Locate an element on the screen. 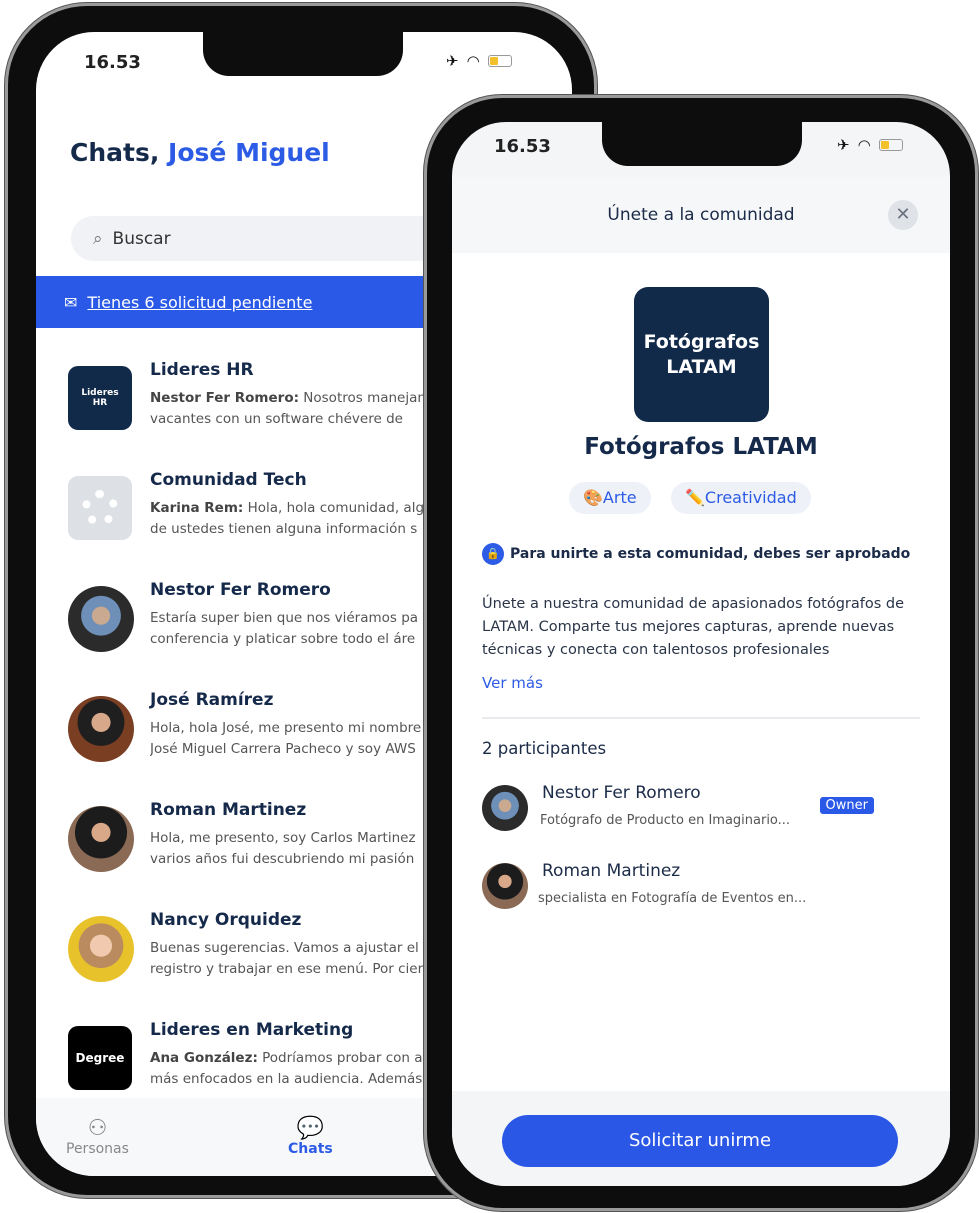 The height and width of the screenshot is (1213, 979). chat-line-2: más enfocados en la audiencia. Además is located at coordinates (286, 1079).